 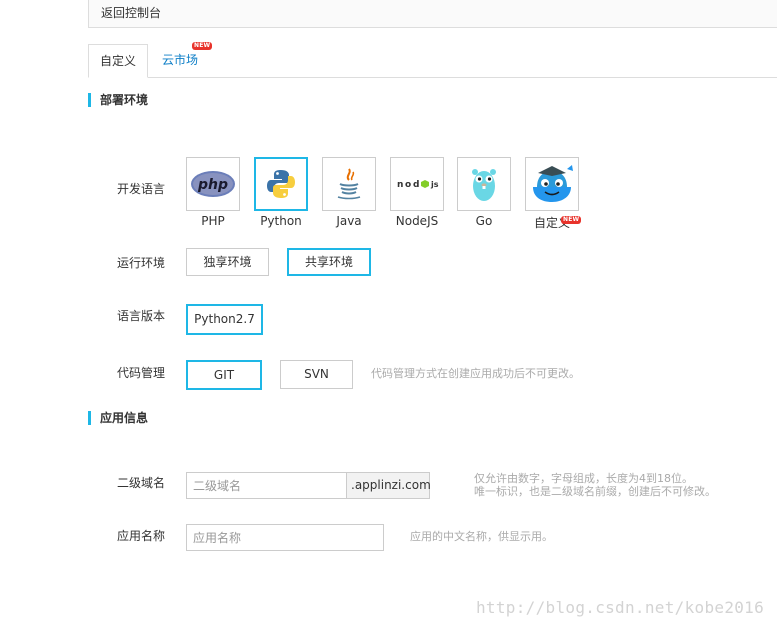 What do you see at coordinates (141, 189) in the screenshot?
I see `dev-language-label: 开发语言` at bounding box center [141, 189].